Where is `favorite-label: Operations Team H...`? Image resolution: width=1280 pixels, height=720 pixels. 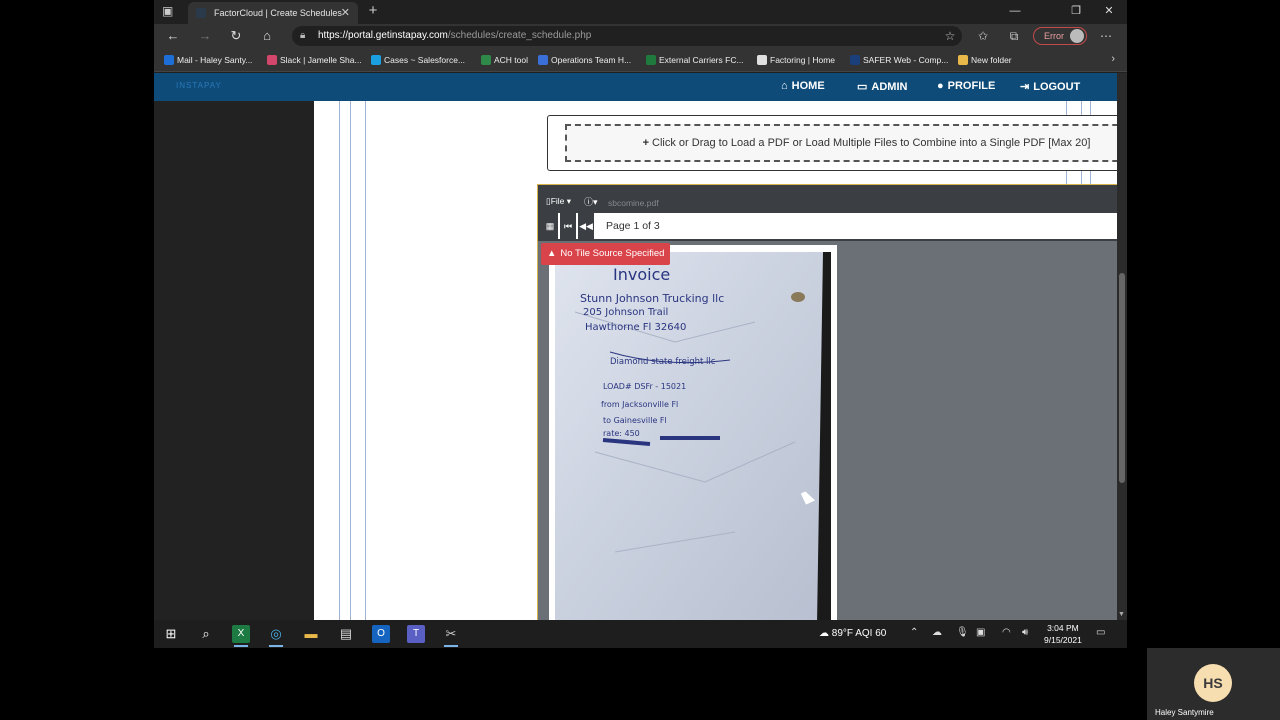 favorite-label: Operations Team H... is located at coordinates (591, 60).